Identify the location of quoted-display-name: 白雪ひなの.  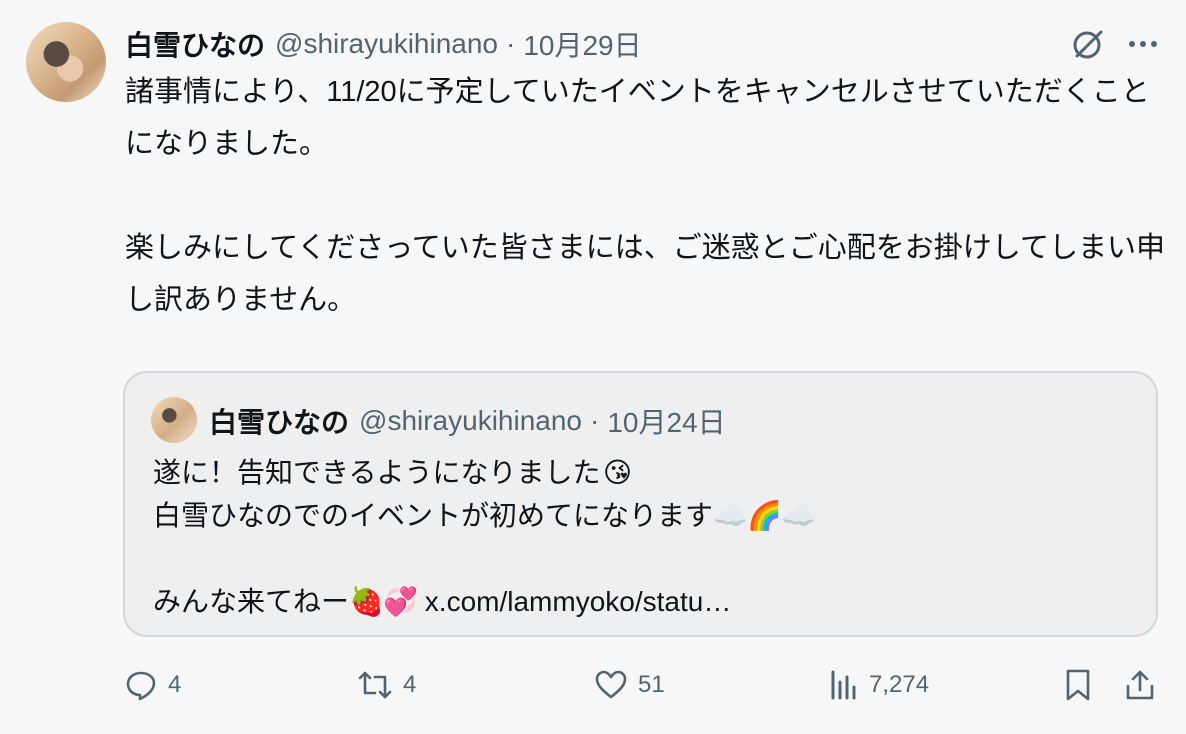
(279, 421).